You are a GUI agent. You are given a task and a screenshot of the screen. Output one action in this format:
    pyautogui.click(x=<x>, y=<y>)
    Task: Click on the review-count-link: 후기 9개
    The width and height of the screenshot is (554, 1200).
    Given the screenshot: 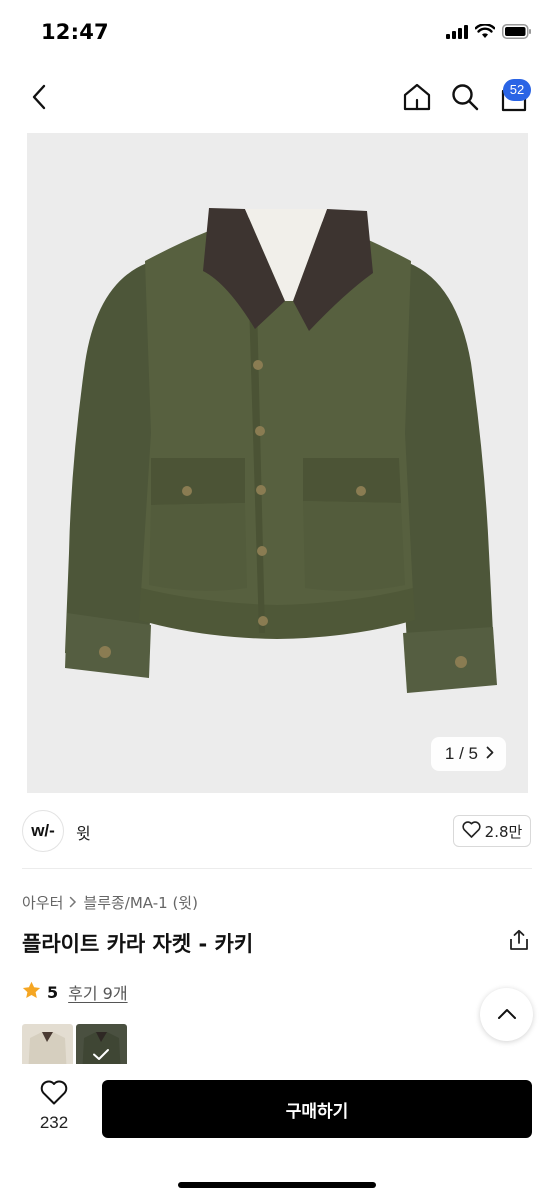 What is the action you would take?
    pyautogui.click(x=97, y=992)
    